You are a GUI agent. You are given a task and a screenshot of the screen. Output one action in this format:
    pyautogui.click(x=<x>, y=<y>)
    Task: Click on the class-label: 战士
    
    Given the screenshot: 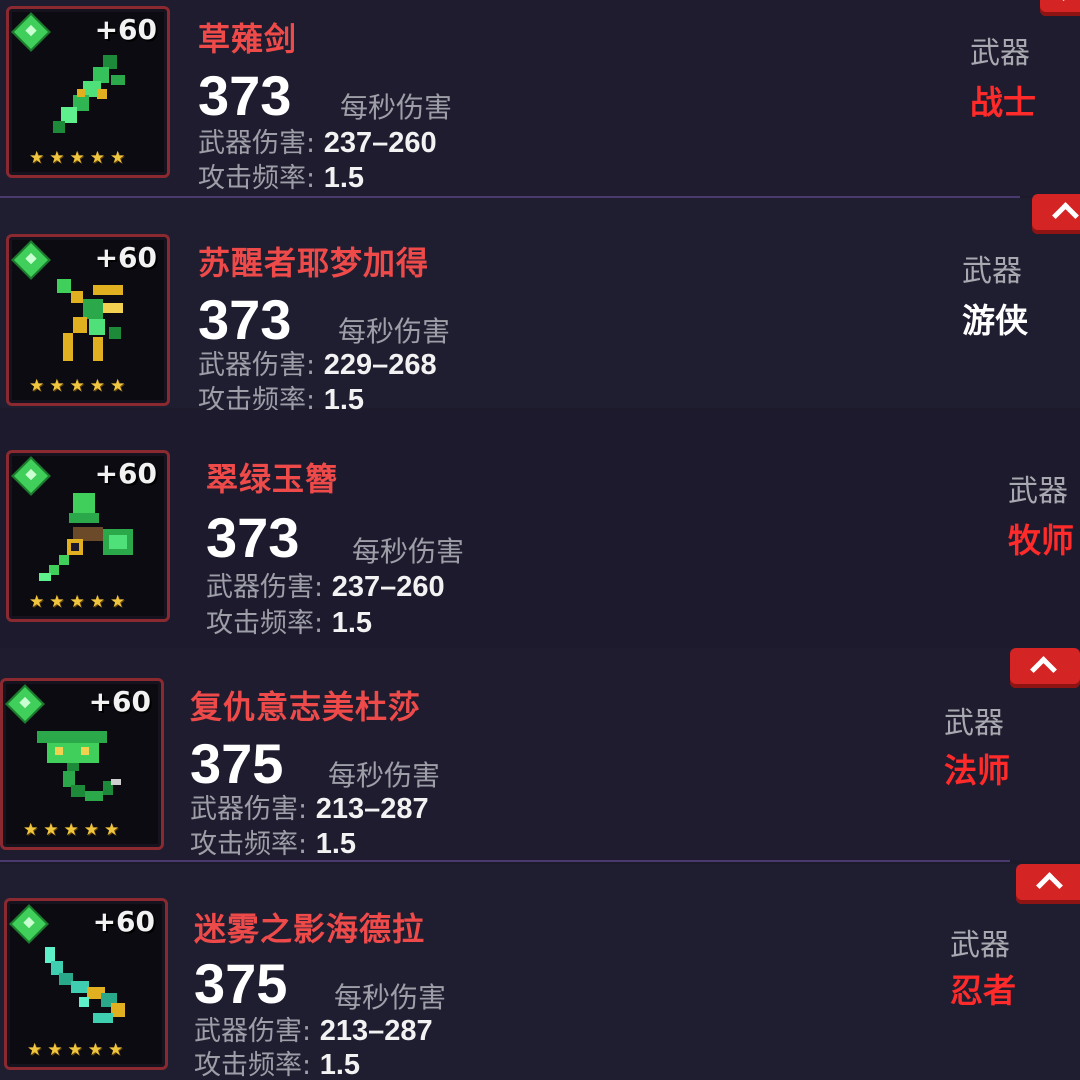 What is the action you would take?
    pyautogui.click(x=1003, y=102)
    